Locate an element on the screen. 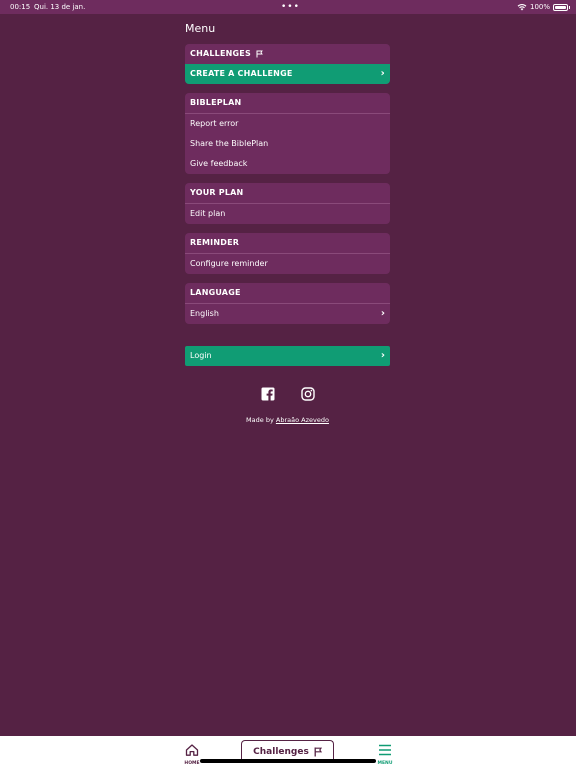 Image resolution: width=576 pixels, height=768 pixels. tab-menu-label: MENU is located at coordinates (385, 763).